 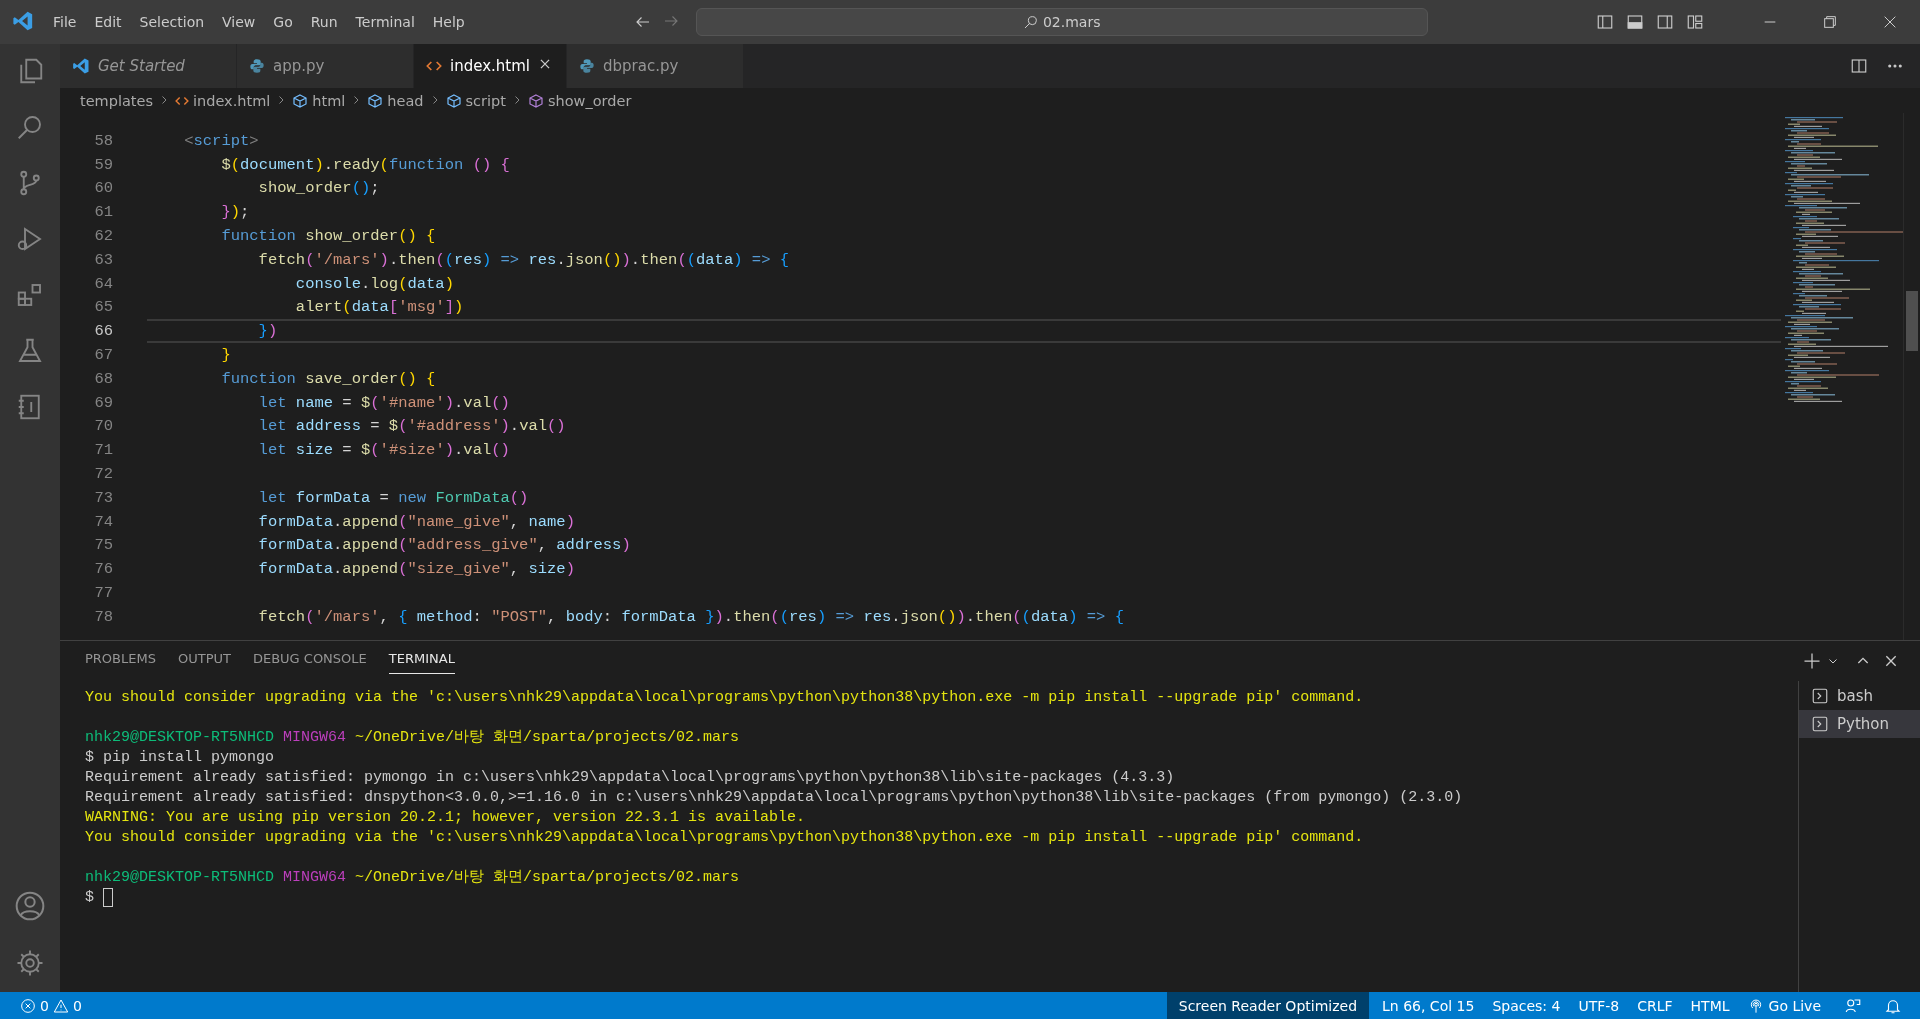 I want to click on warning-icon, so click(x=60, y=1005).